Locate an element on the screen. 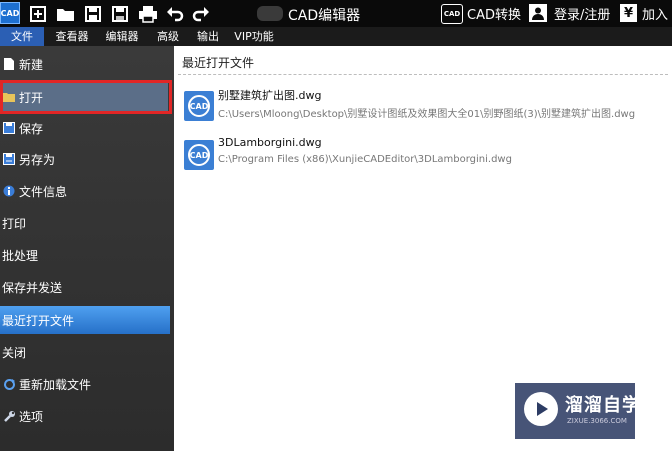 Image resolution: width=672 pixels, height=451 pixels. sidebar-item-label: 选项 is located at coordinates (31, 416).